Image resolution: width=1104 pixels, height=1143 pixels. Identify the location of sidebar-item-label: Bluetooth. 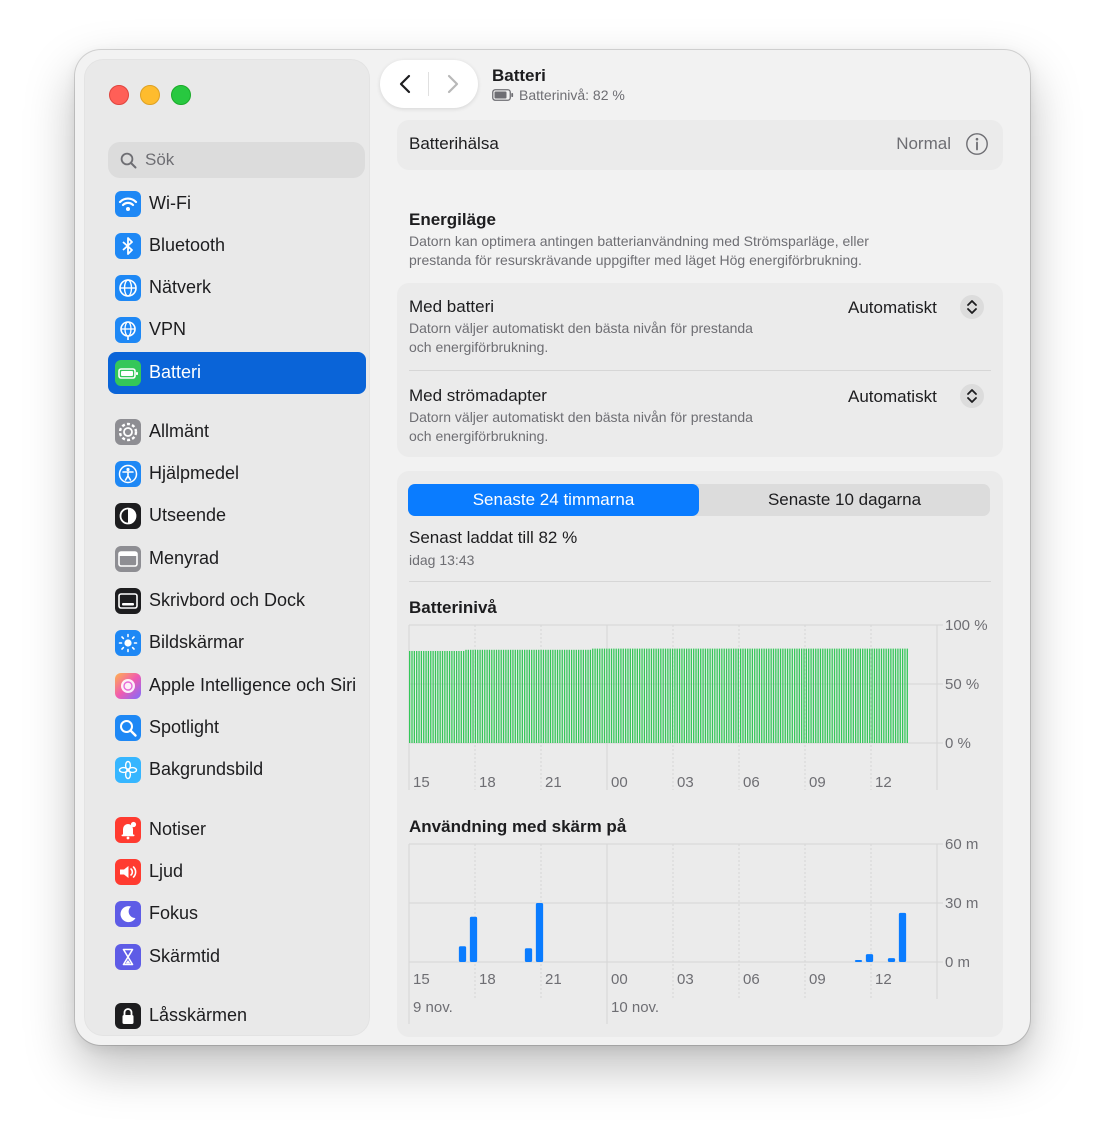
(187, 245).